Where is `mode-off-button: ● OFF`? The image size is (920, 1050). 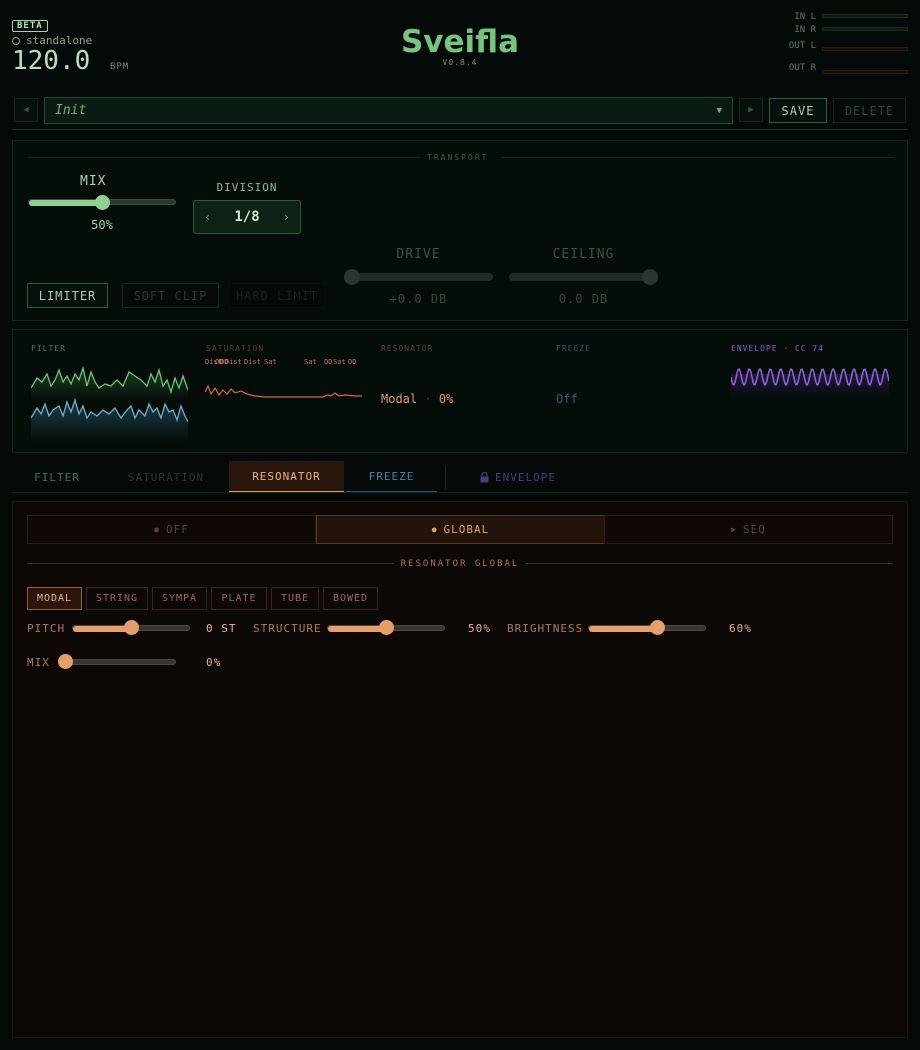
mode-off-button: ● OFF is located at coordinates (171, 529).